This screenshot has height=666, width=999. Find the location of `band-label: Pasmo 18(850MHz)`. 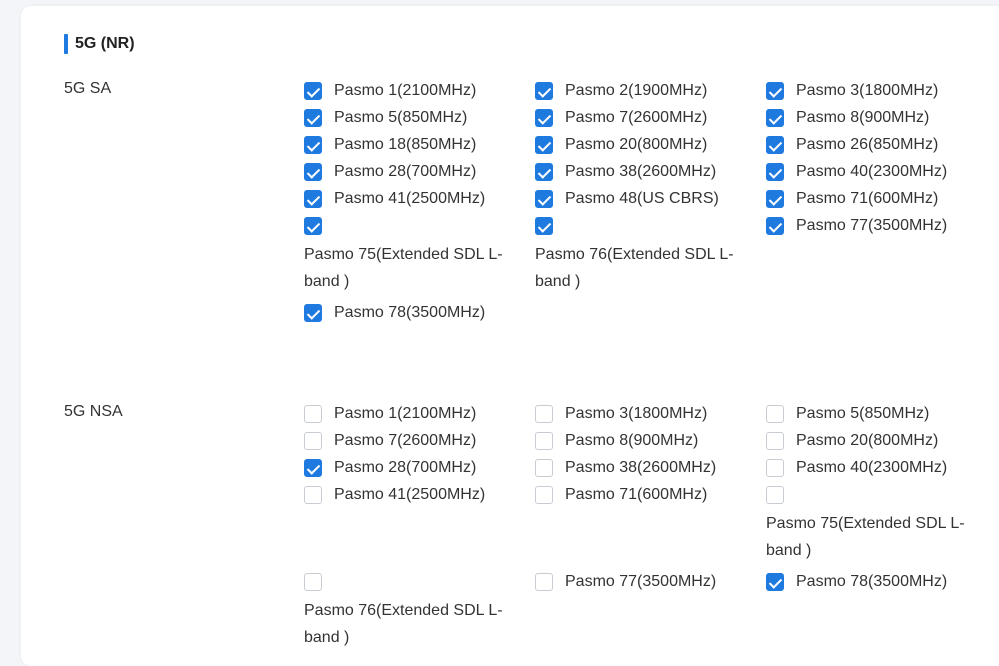

band-label: Pasmo 18(850MHz) is located at coordinates (405, 144).